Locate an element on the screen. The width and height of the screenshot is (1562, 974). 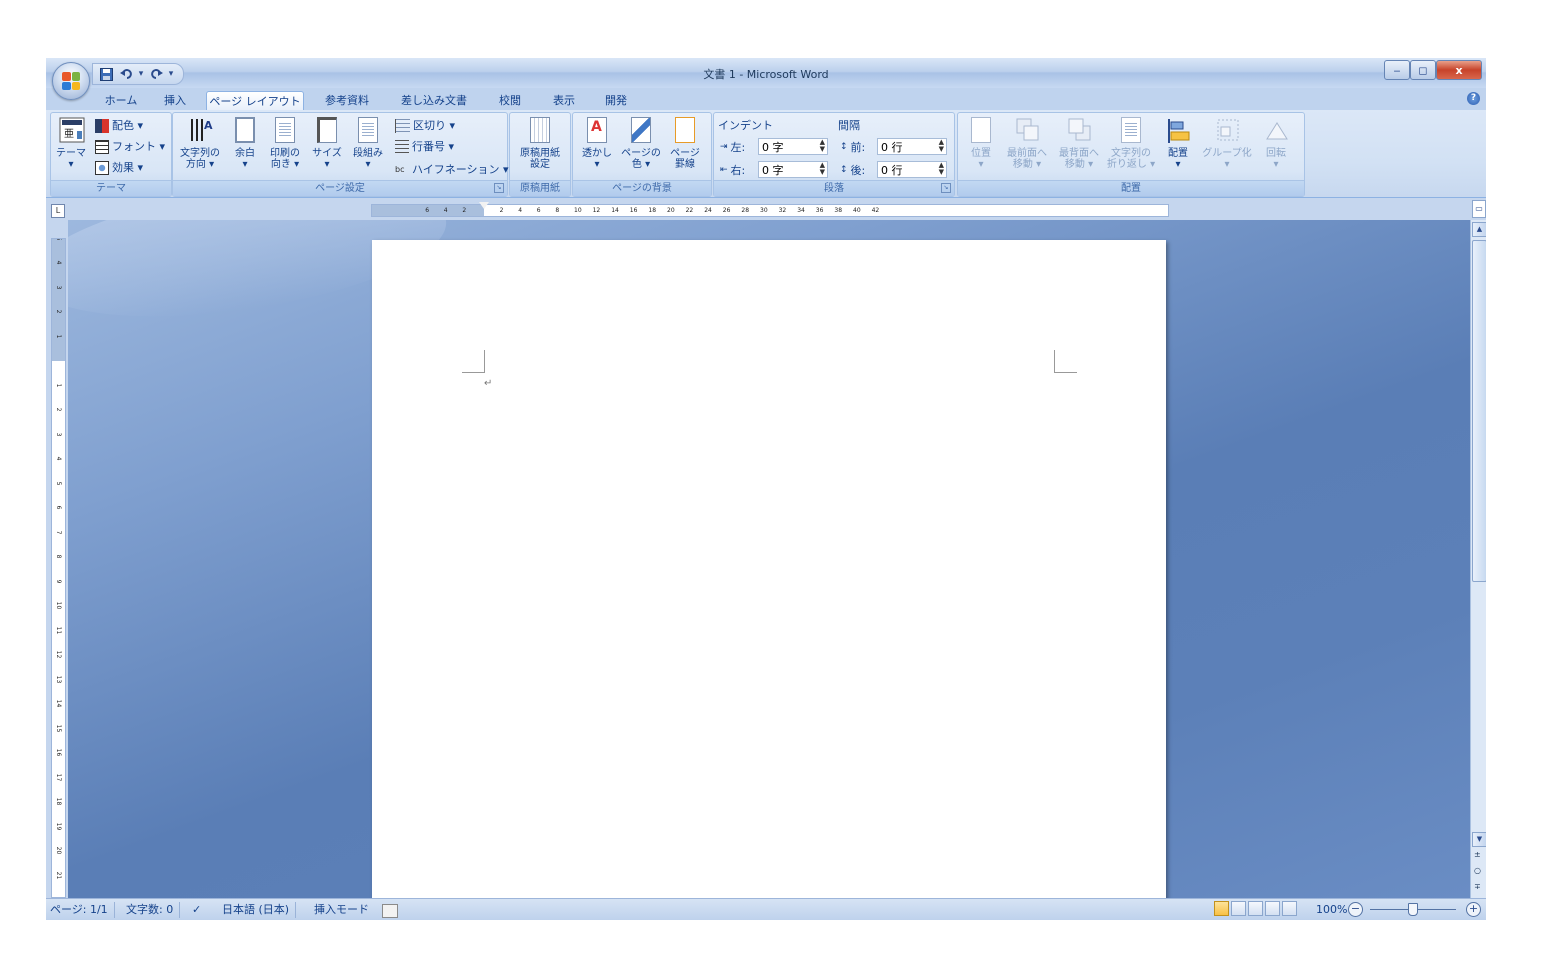
first-line-indent-icon is located at coordinates (484, 205).